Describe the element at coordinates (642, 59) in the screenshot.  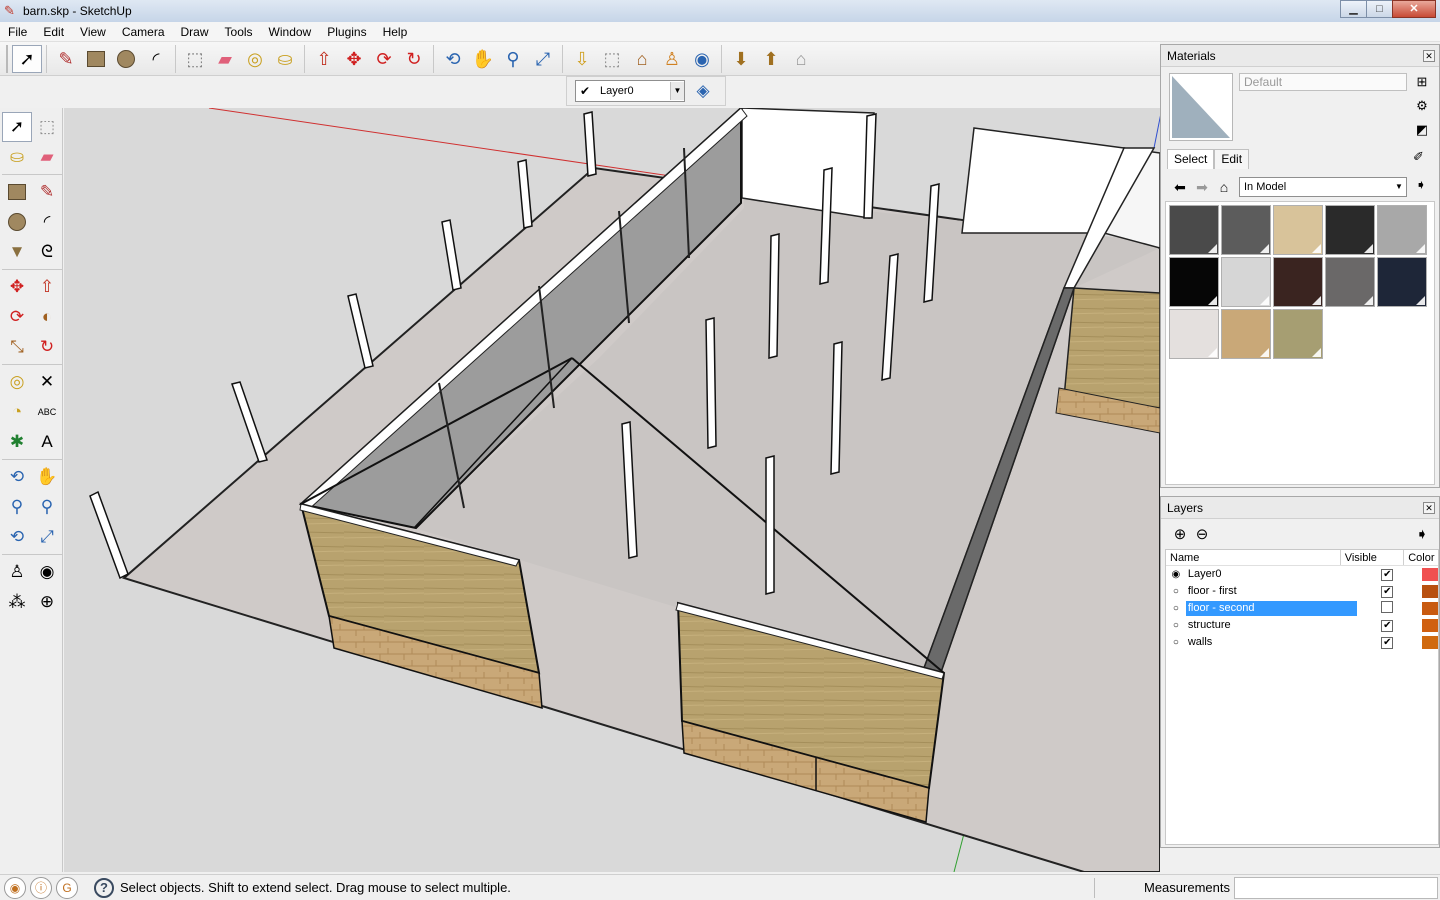
I see `share-component-icon: ⌂` at that location.